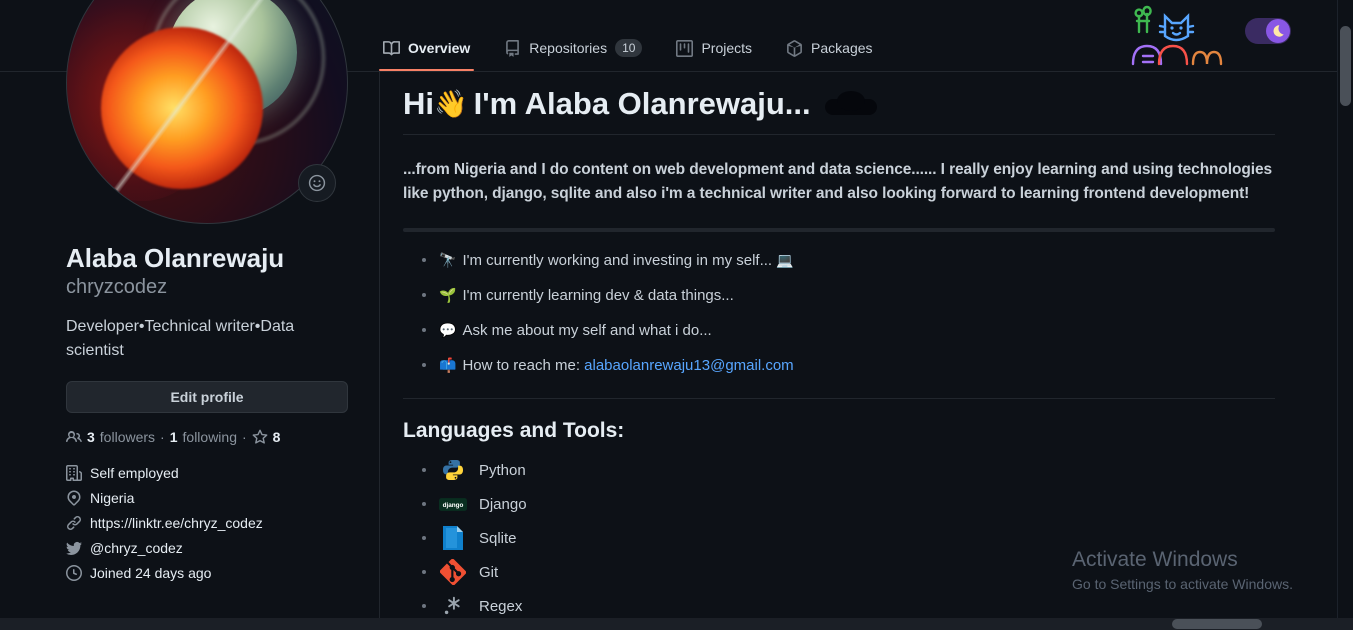 This screenshot has height=630, width=1353. Describe the element at coordinates (501, 606) in the screenshot. I see `tool-label: Regex` at that location.